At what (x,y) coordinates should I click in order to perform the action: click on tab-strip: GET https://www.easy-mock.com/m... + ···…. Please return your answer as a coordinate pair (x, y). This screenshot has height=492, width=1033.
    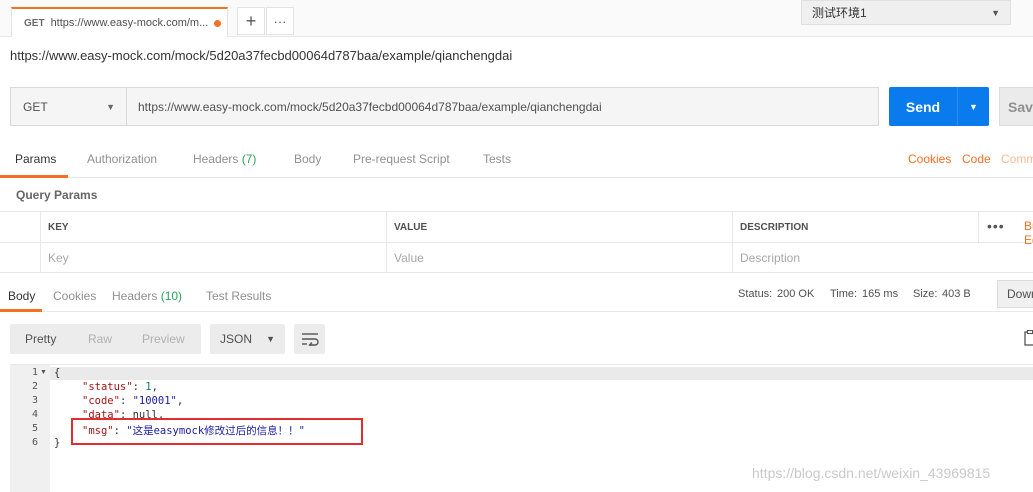
    Looking at the image, I should click on (516, 18).